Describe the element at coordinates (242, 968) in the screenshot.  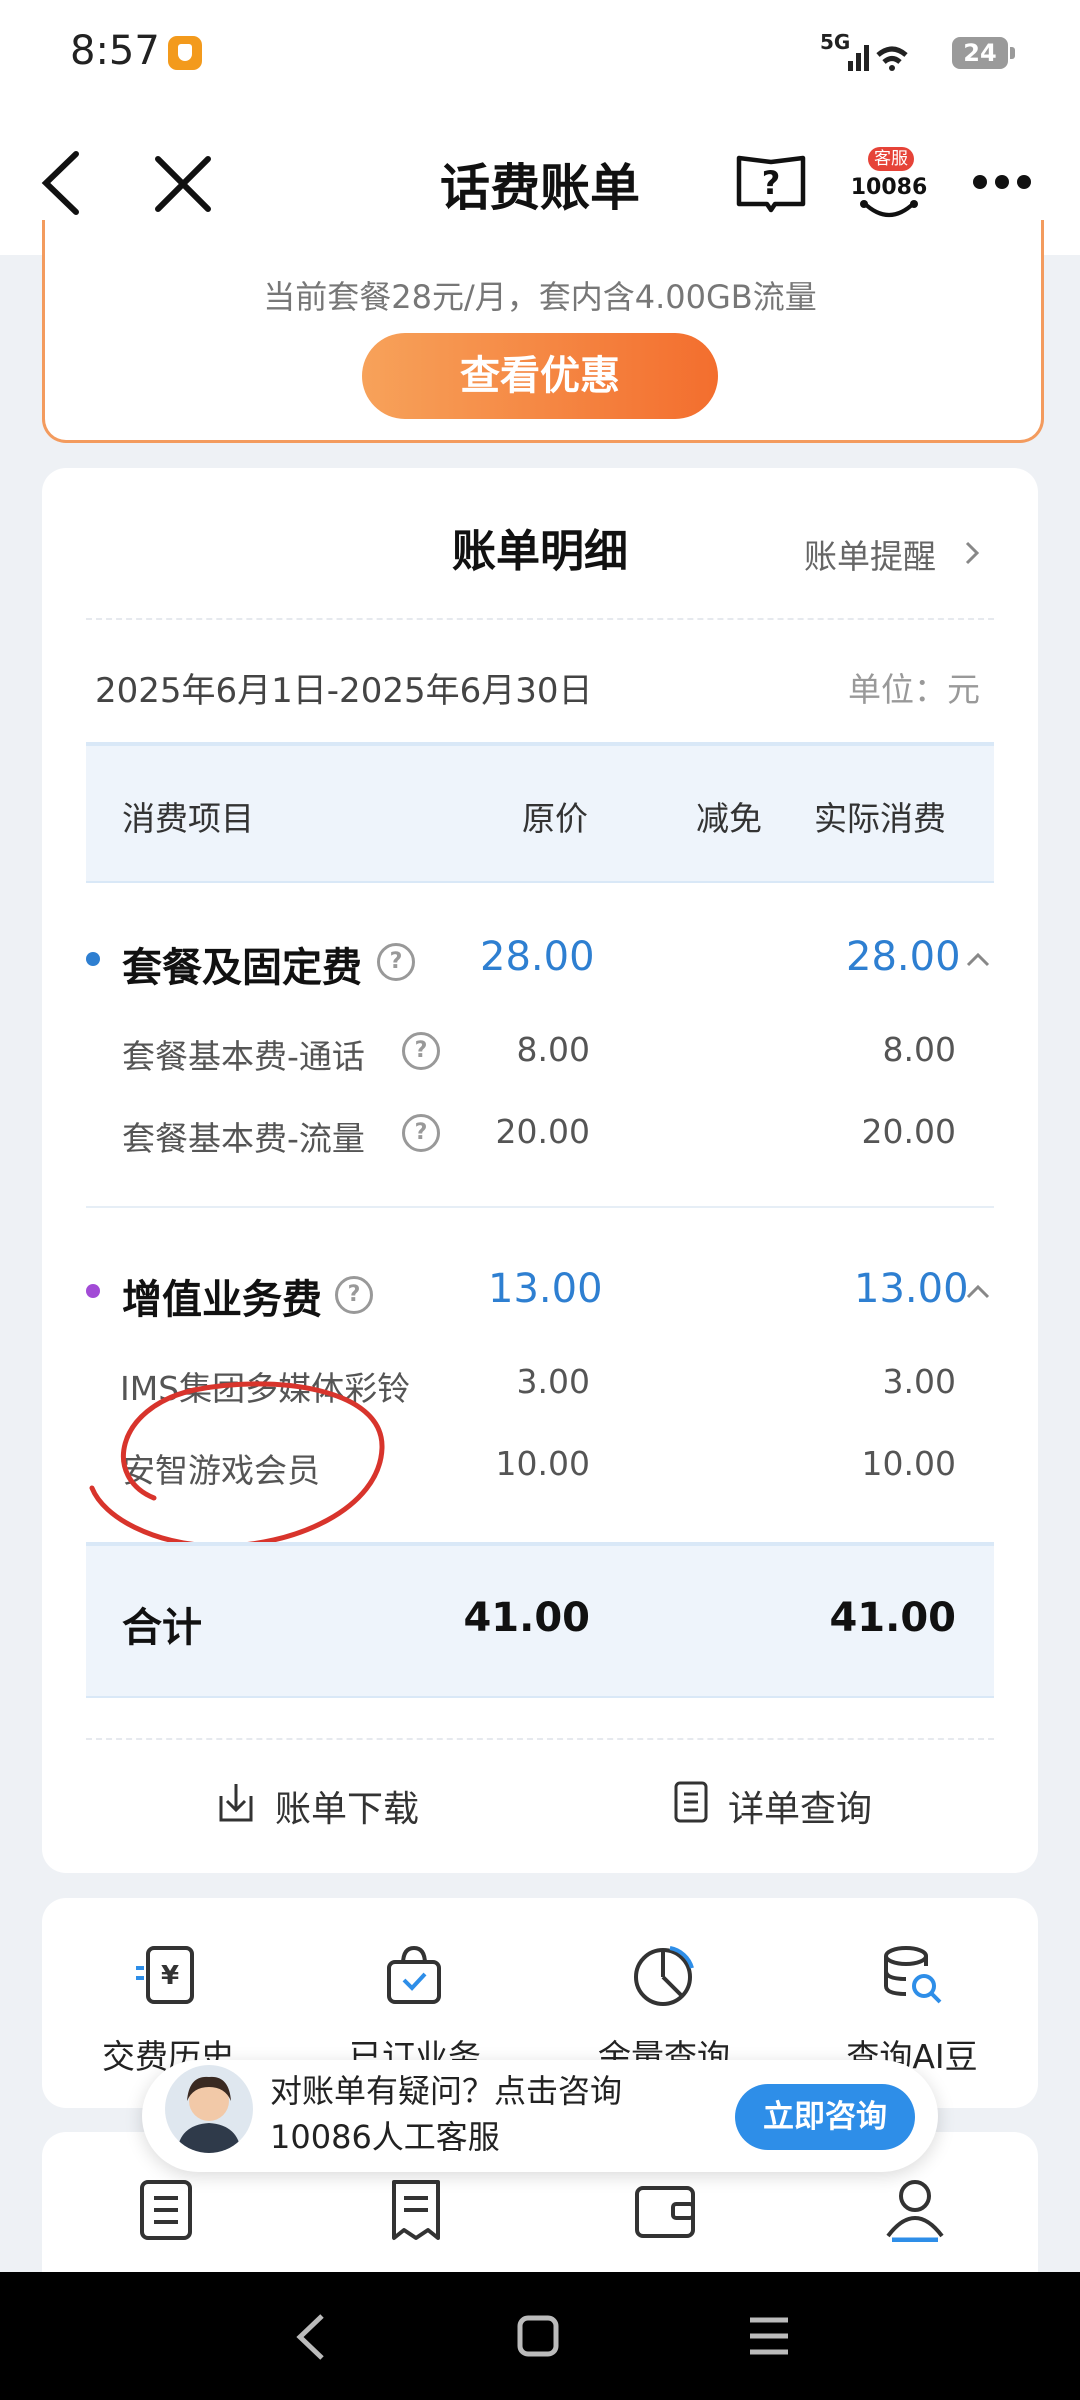
I see `section-title: 套餐及固定费` at that location.